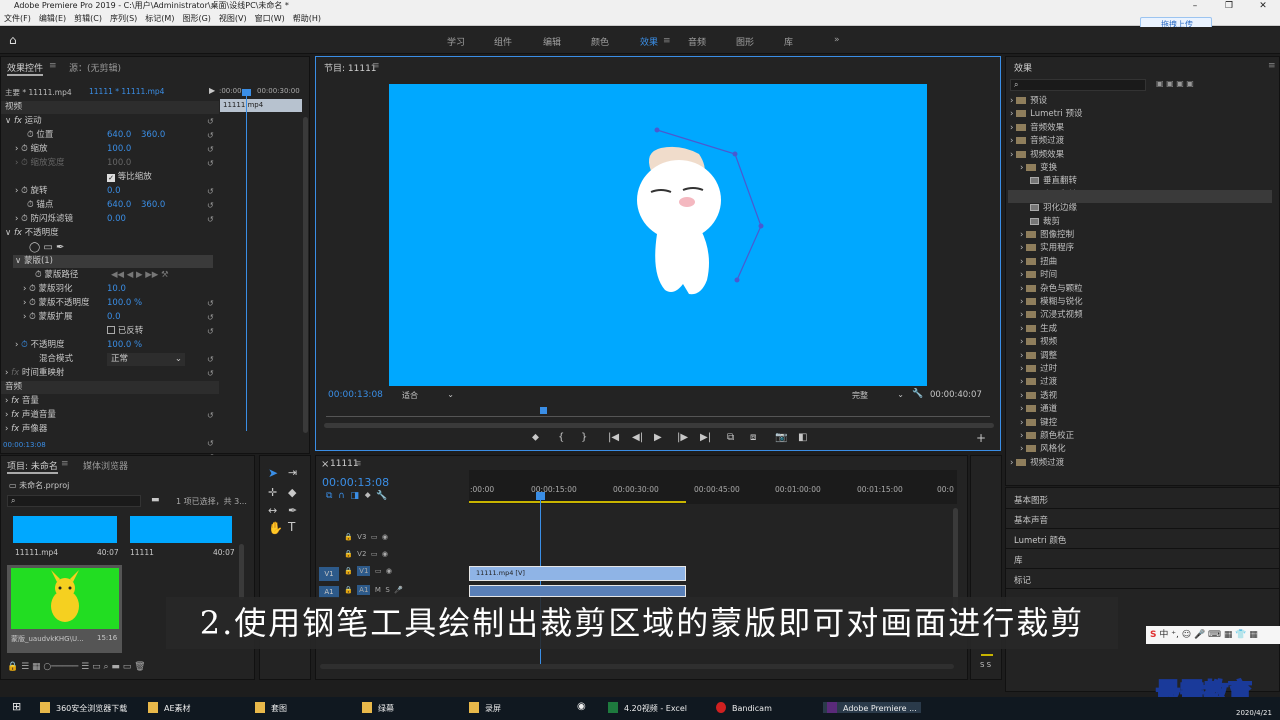  What do you see at coordinates (116, 219) in the screenshot?
I see `flicker-value: 0.00` at bounding box center [116, 219].